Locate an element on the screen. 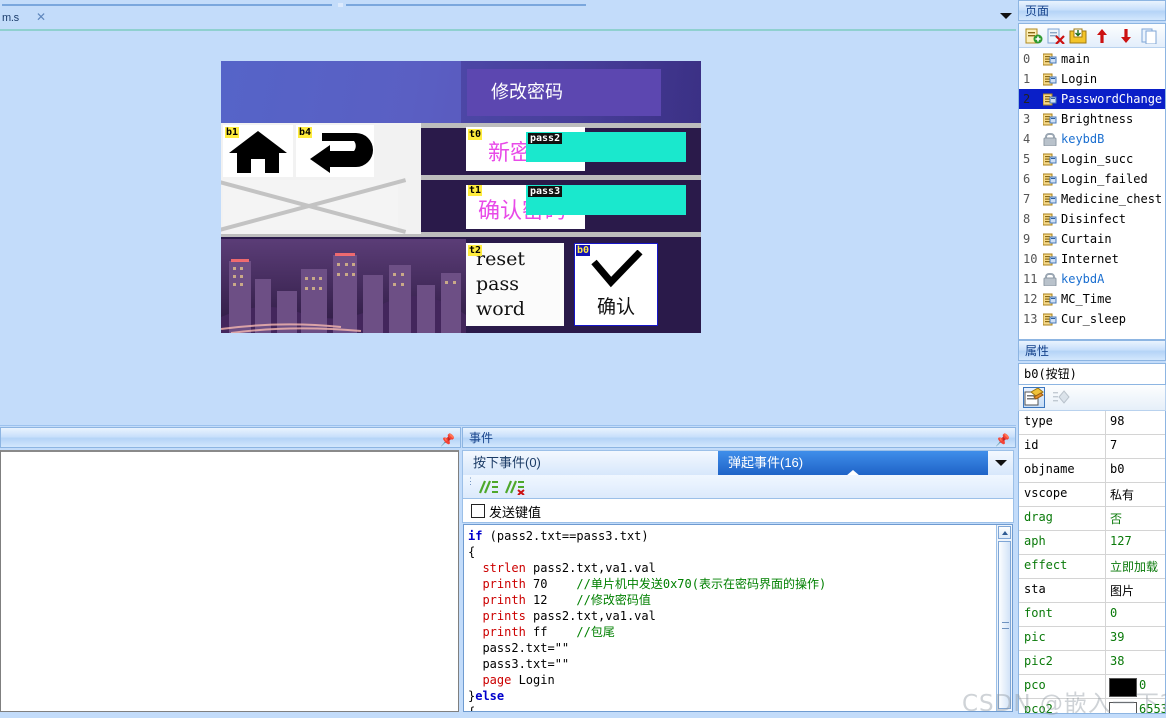  properties-view-icon is located at coordinates (1034, 397).